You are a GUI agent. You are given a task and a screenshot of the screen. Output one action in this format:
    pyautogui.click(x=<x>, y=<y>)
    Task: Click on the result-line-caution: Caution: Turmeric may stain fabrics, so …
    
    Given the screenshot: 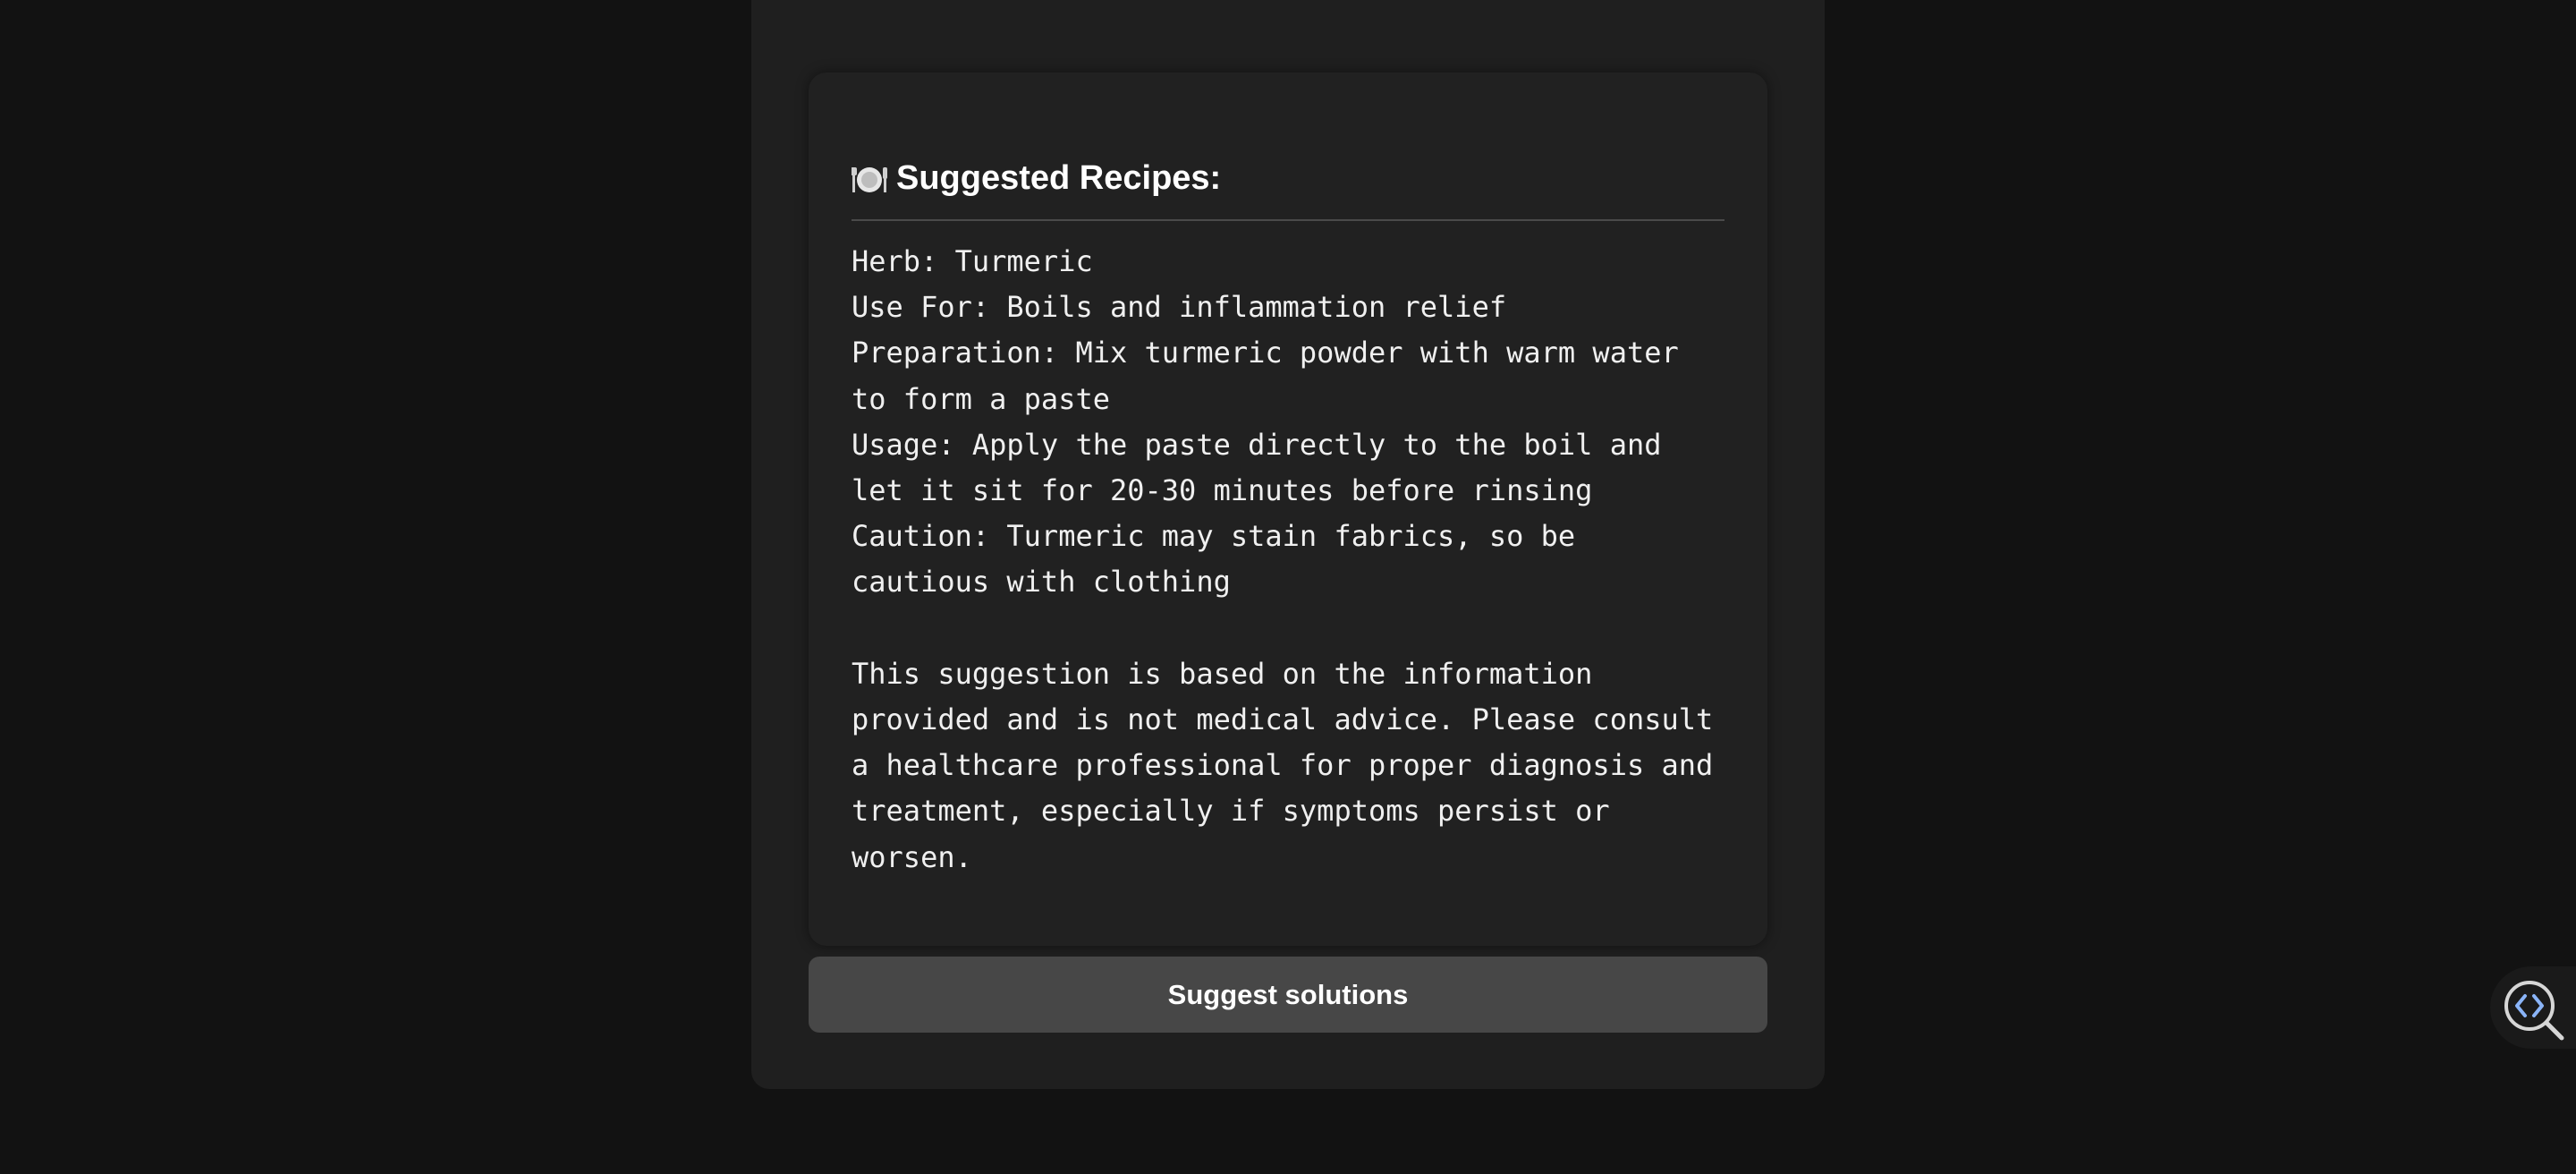 What is the action you would take?
    pyautogui.click(x=1222, y=559)
    